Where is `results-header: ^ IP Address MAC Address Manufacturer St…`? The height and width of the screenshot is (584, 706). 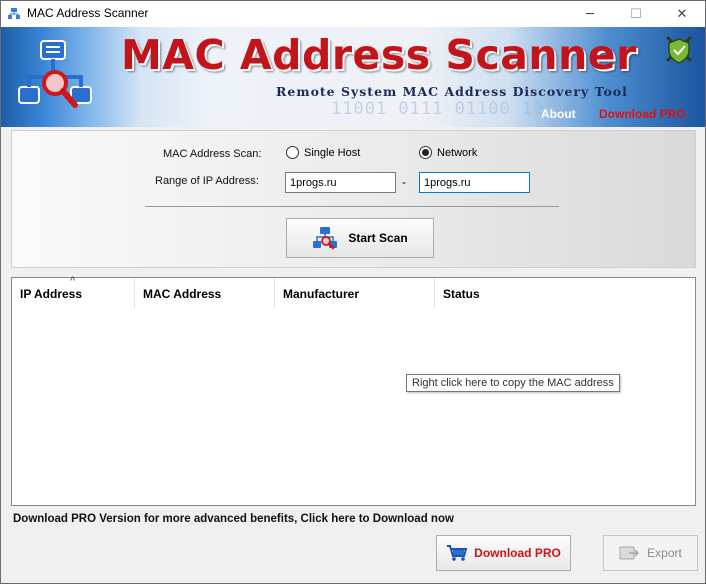 results-header: ^ IP Address MAC Address Manufacturer St… is located at coordinates (353, 291).